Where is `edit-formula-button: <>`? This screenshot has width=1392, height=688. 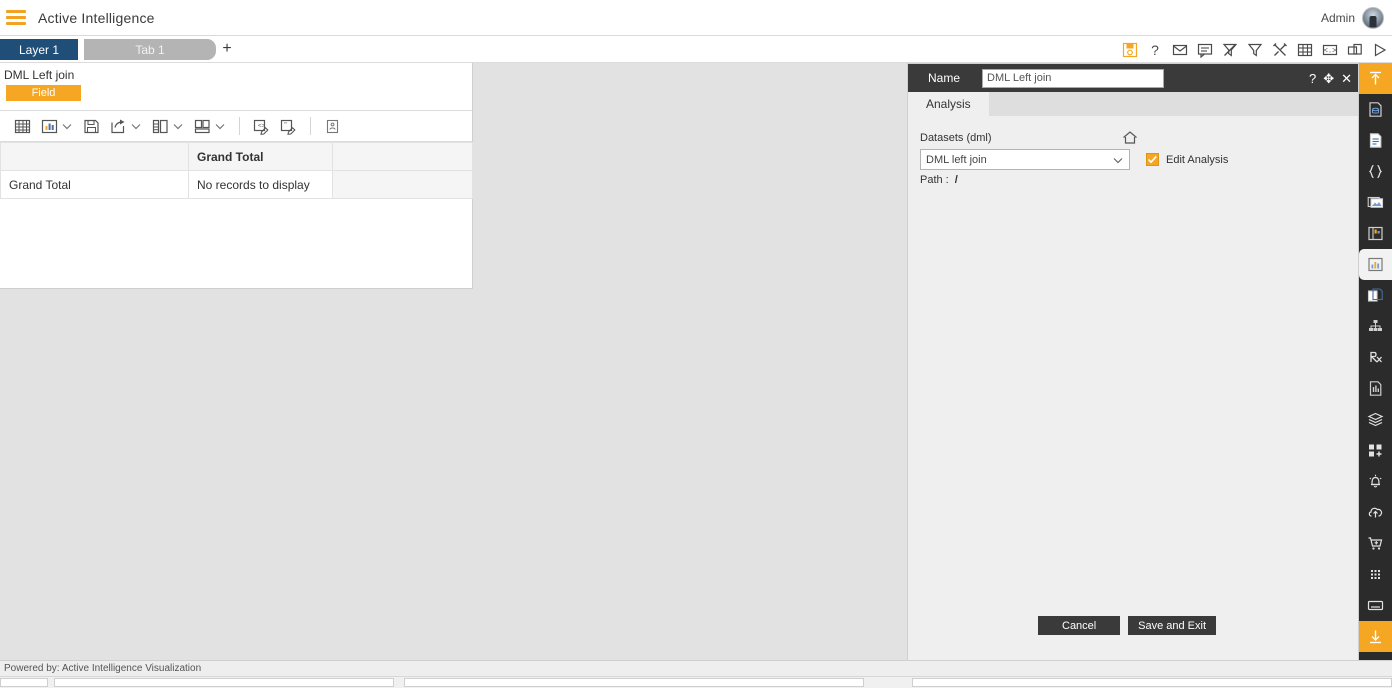
edit-formula-button: <> is located at coordinates (261, 126).